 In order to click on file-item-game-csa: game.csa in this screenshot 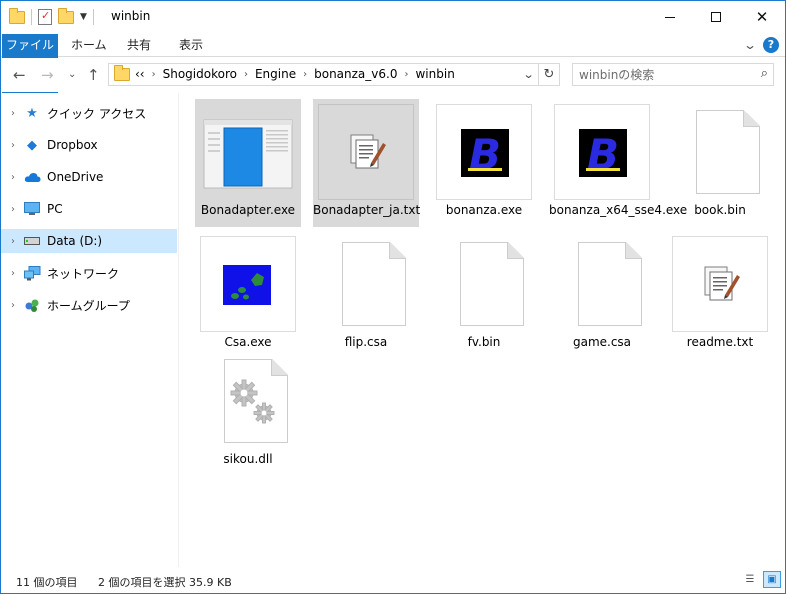, I will do `click(602, 295)`.